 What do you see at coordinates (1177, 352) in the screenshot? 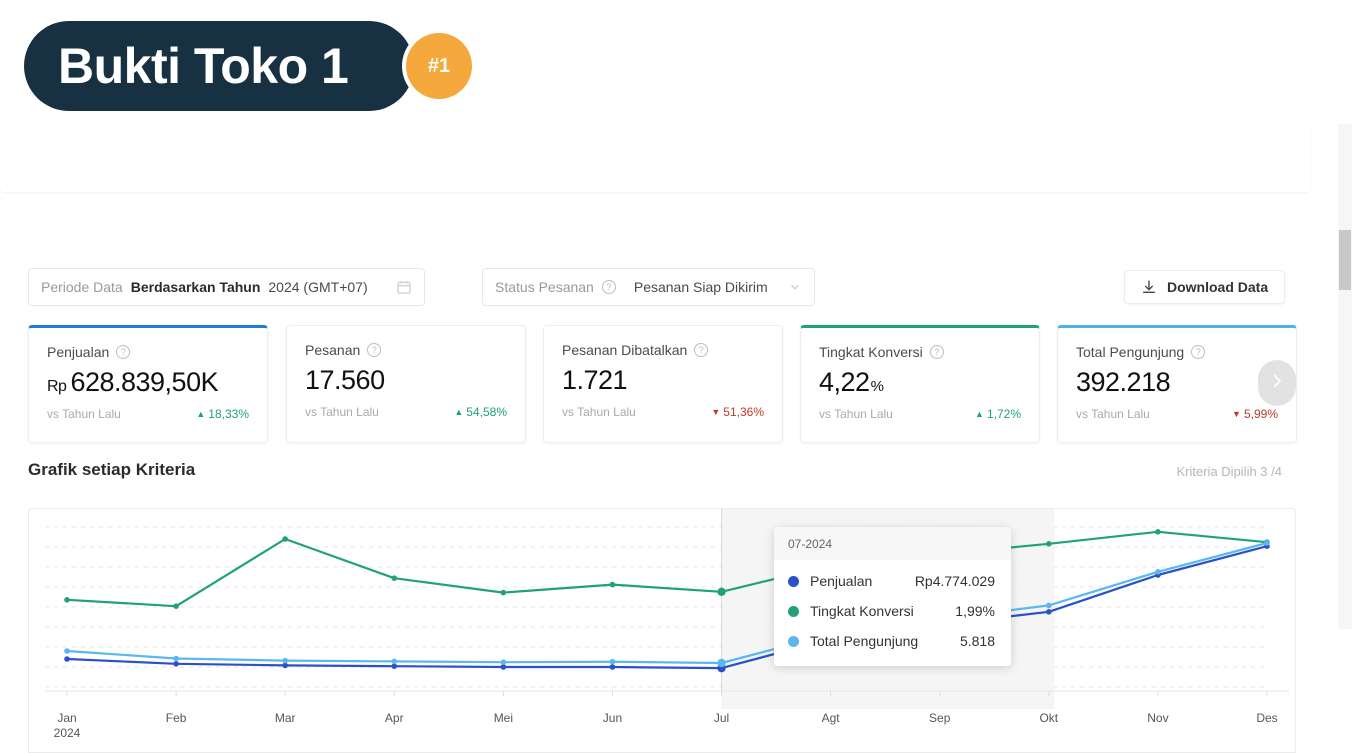
I see `kpi-card-header: Total Pengunjung?` at bounding box center [1177, 352].